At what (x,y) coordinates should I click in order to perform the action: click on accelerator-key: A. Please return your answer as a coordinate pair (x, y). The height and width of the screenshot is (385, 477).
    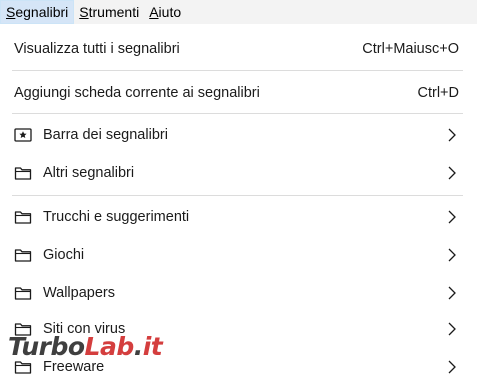
    Looking at the image, I should click on (154, 12).